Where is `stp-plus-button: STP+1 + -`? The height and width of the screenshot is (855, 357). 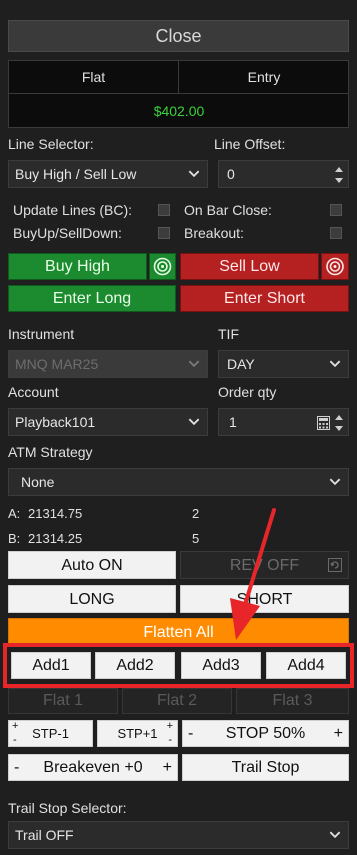
stp-plus-button: STP+1 + - is located at coordinates (137, 733).